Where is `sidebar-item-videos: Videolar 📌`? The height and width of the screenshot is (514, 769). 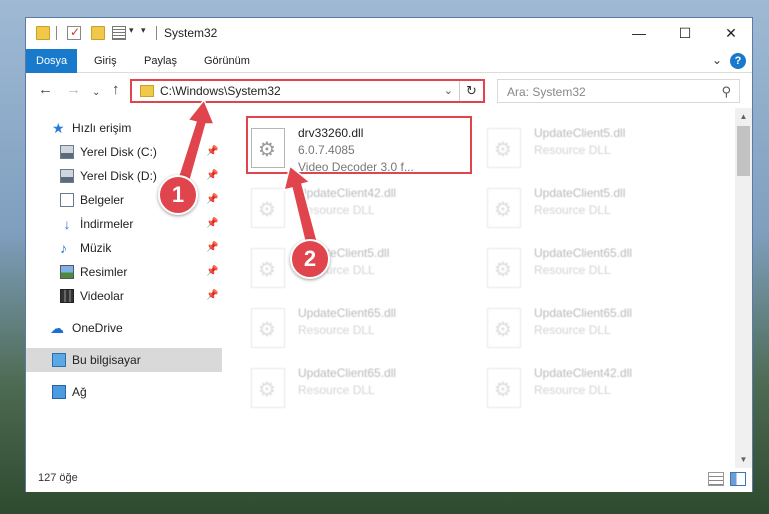 sidebar-item-videos: Videolar 📌 is located at coordinates (124, 296).